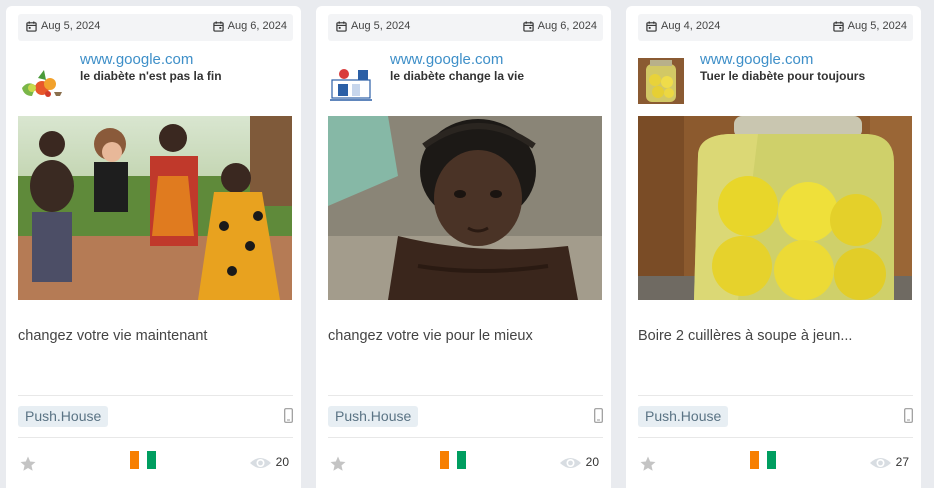 The height and width of the screenshot is (488, 934). What do you see at coordinates (783, 76) in the screenshot?
I see `ad-headline: Tuer le diabète pour toujours` at bounding box center [783, 76].